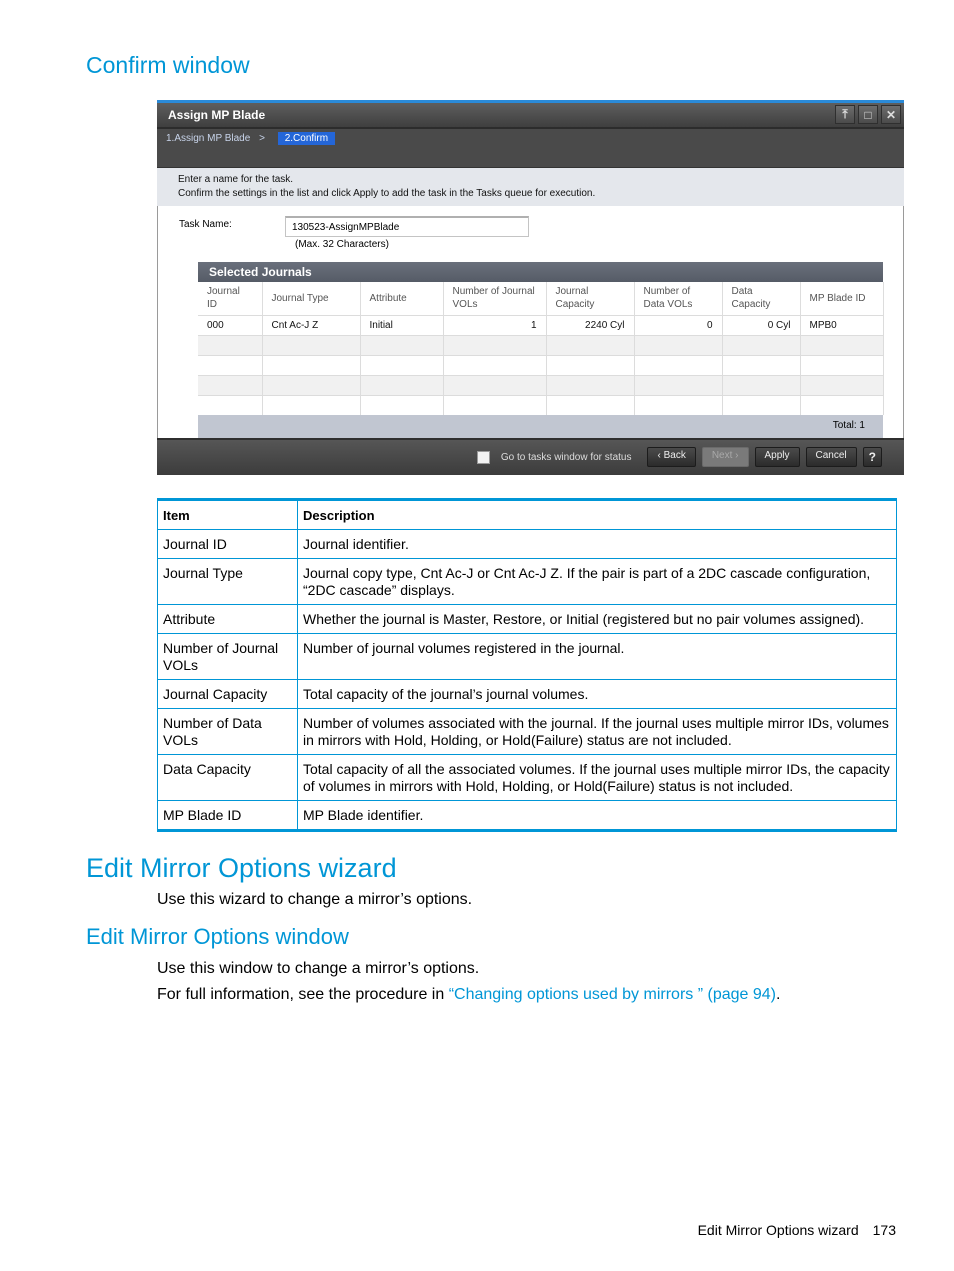 The width and height of the screenshot is (954, 1271). Describe the element at coordinates (884, 1230) in the screenshot. I see `page-number: 173` at that location.